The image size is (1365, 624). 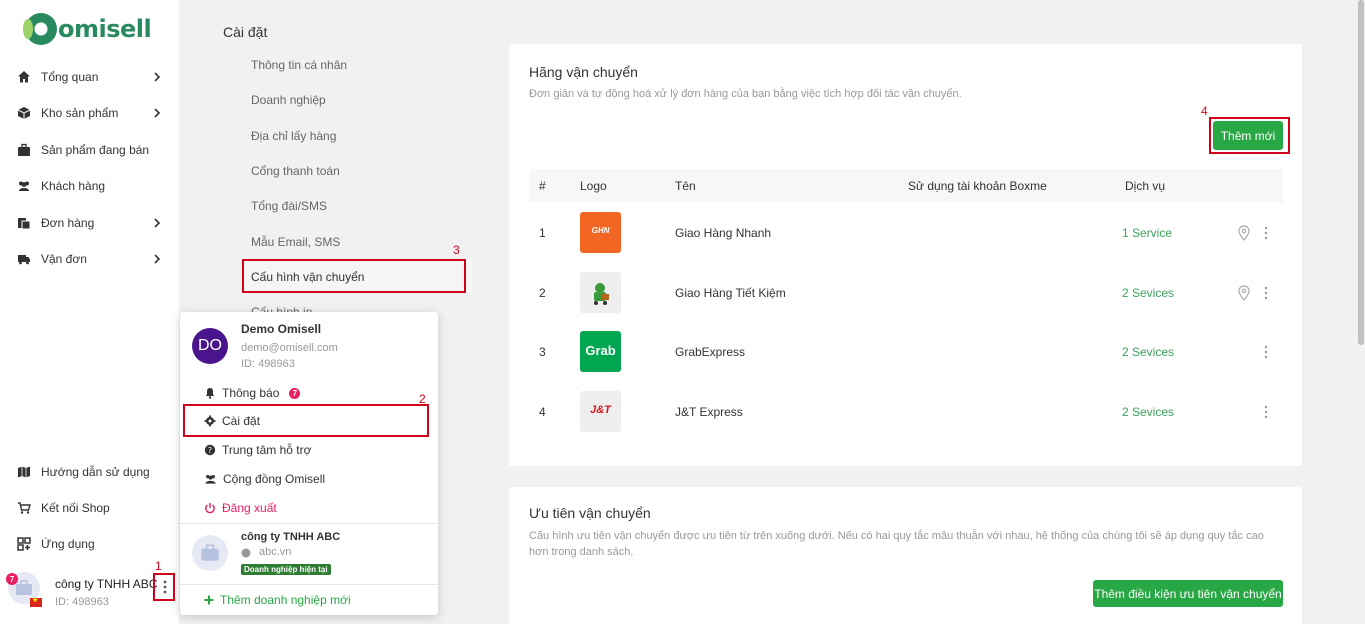 I want to click on menu-item-label: Trung tâm hỗ trợ, so click(x=267, y=450).